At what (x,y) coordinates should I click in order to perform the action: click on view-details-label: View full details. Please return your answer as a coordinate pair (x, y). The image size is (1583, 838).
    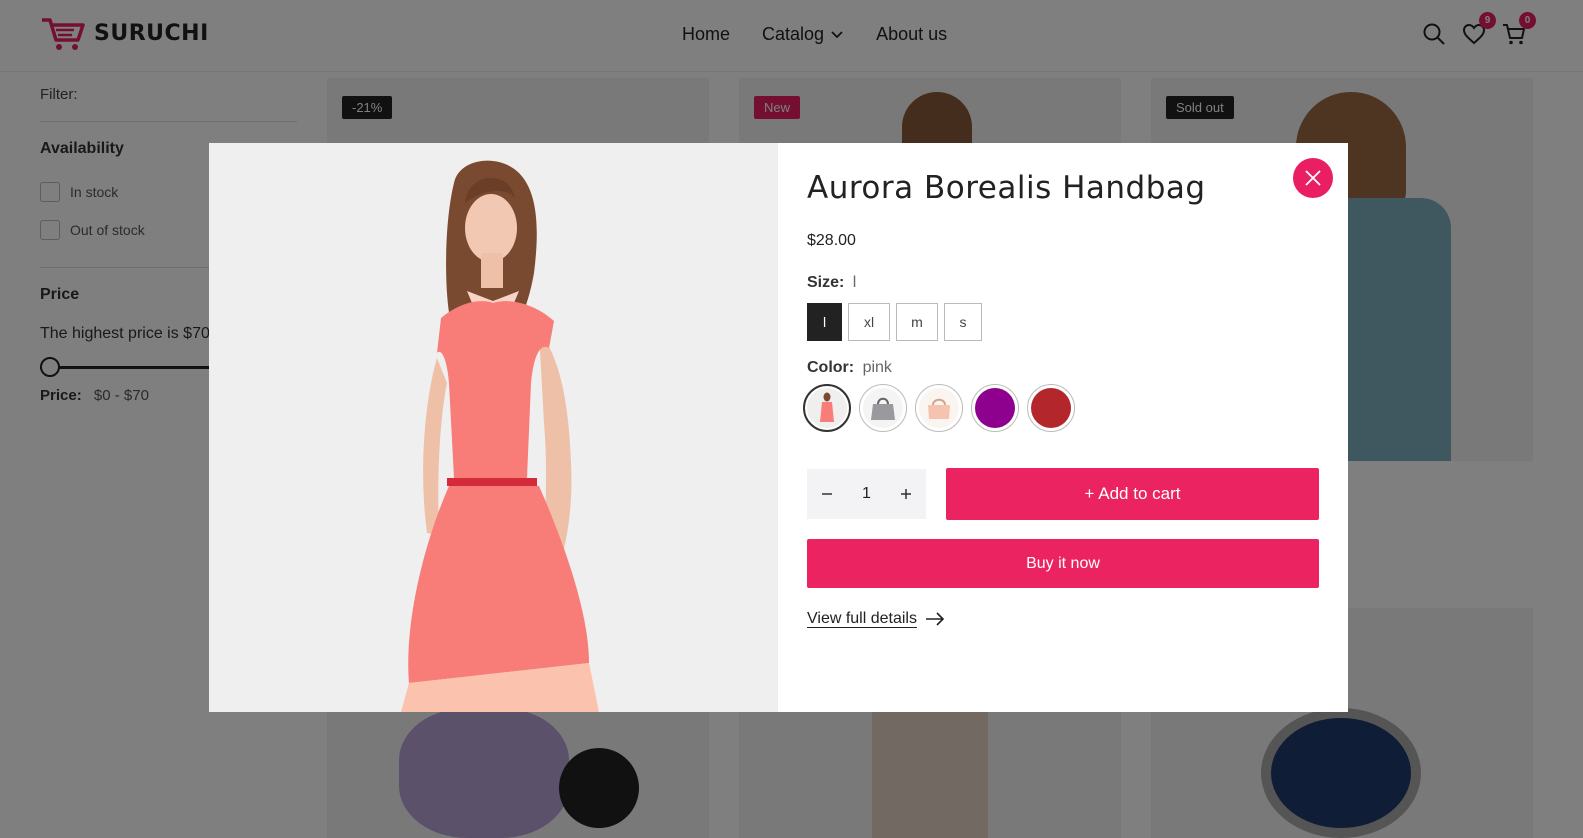
    Looking at the image, I should click on (862, 618).